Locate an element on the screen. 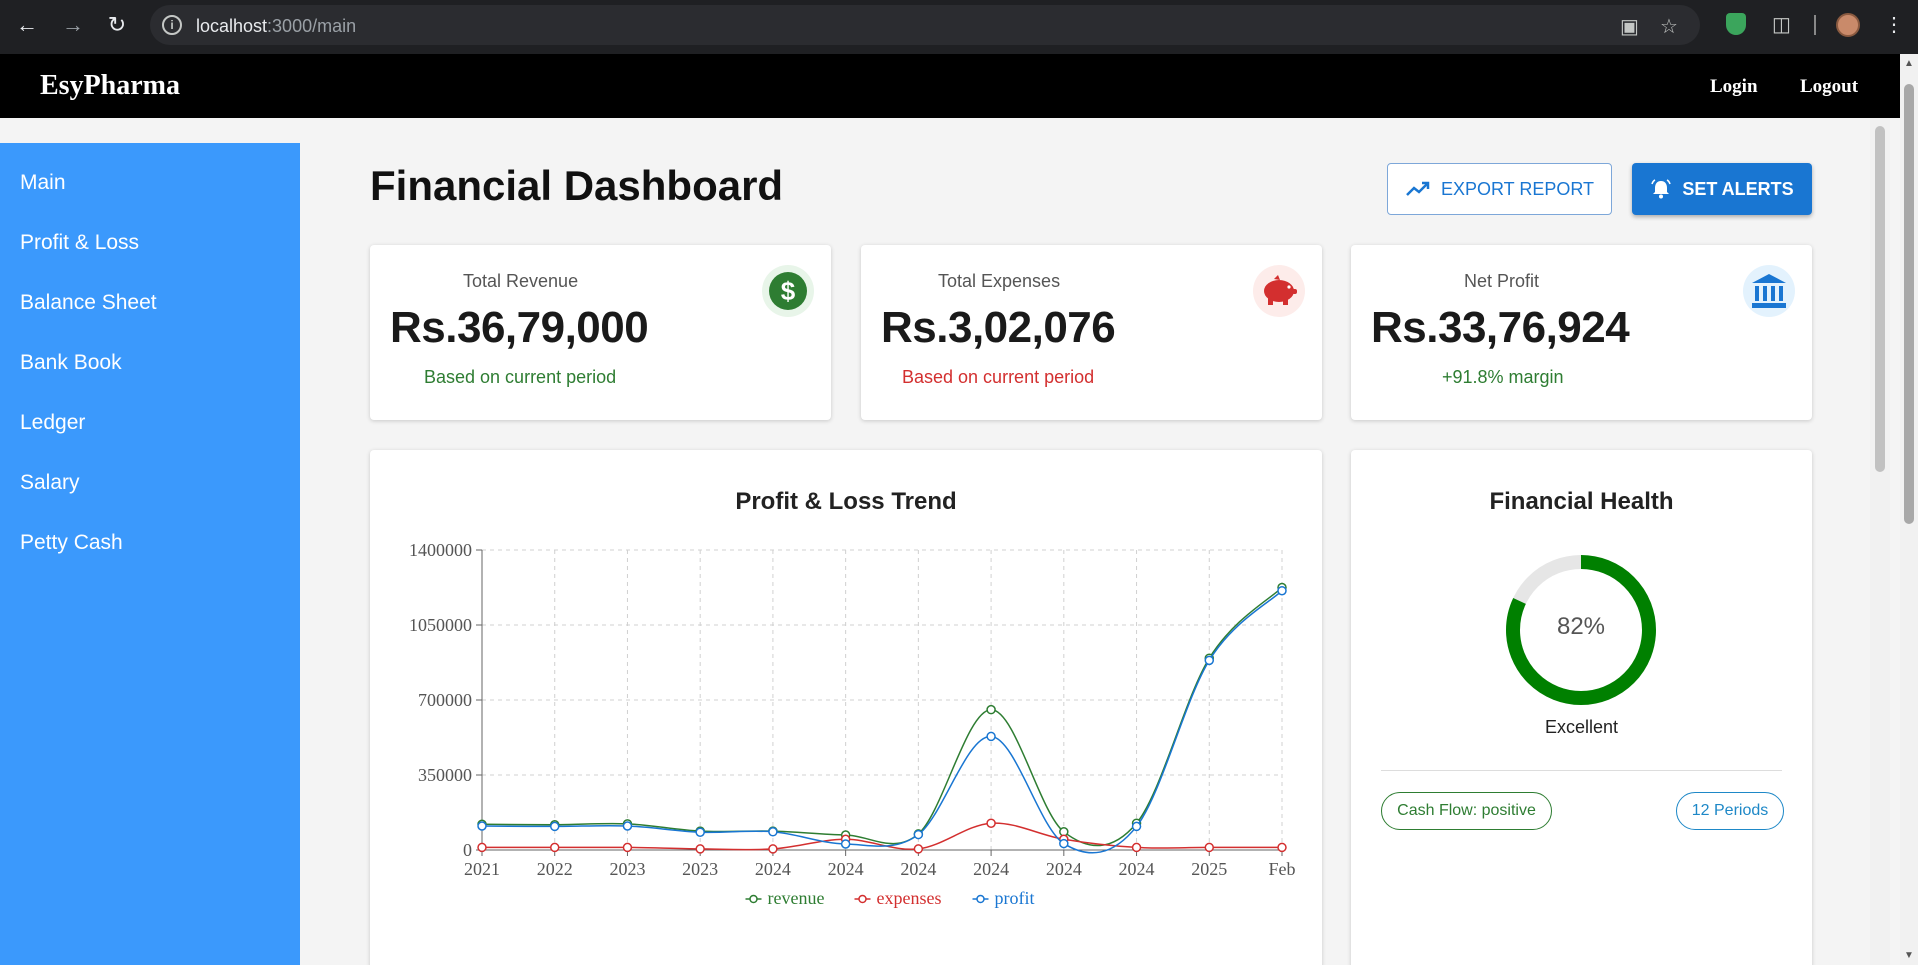 The height and width of the screenshot is (965, 1918). page-title: Financial Dashboard is located at coordinates (577, 185).